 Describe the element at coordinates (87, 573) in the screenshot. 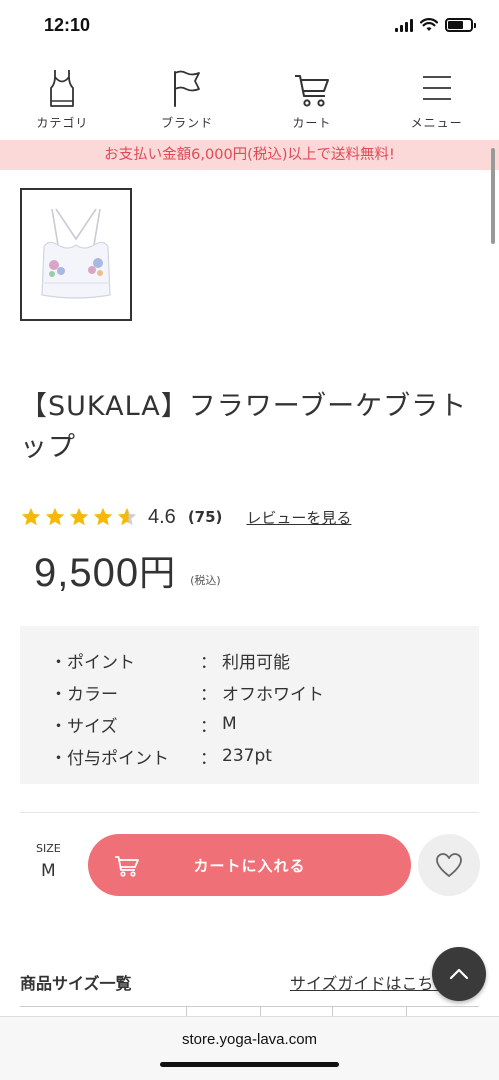

I see `price: 9,500` at that location.